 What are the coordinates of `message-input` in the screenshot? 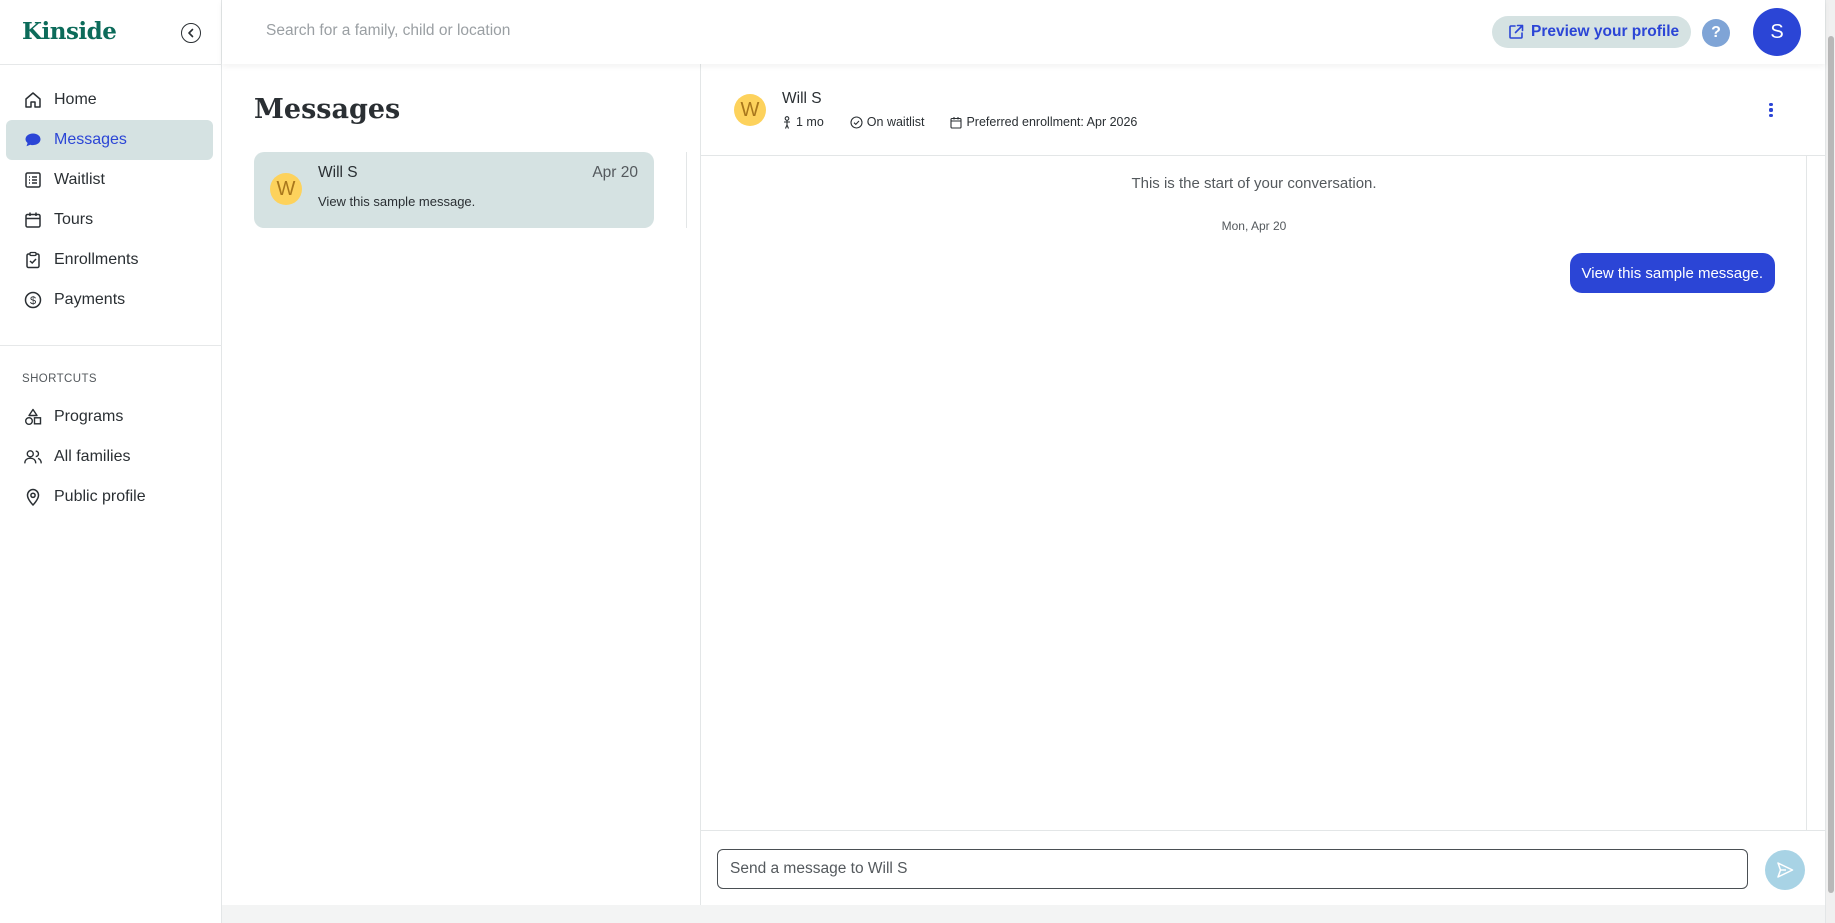 It's located at (1232, 869).